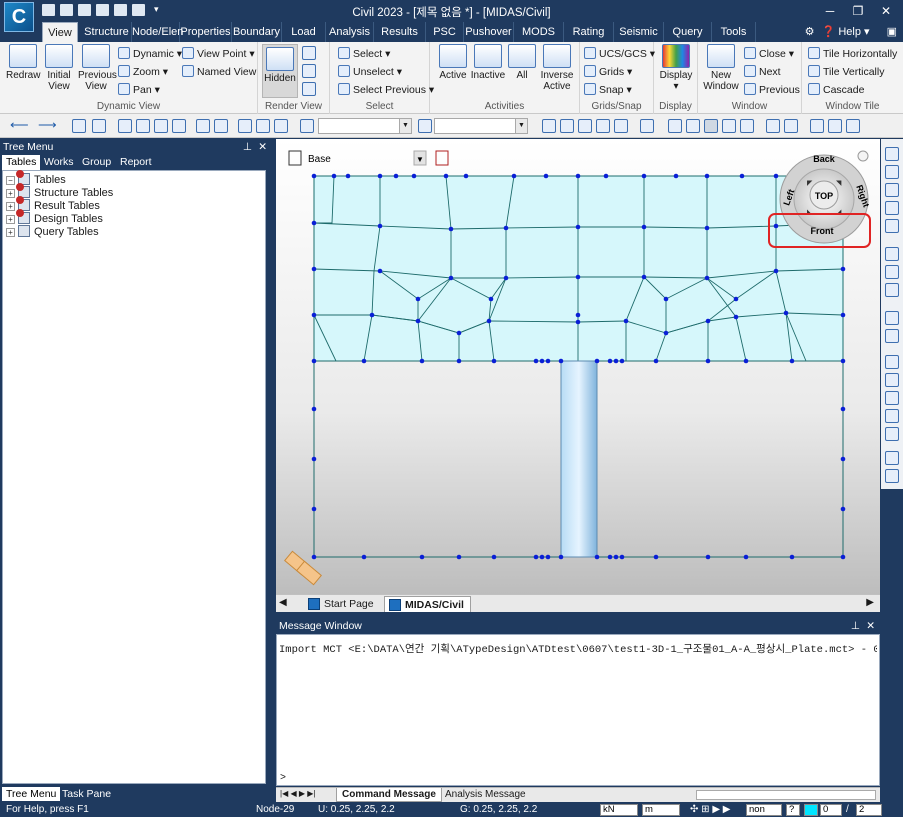 The width and height of the screenshot is (903, 817). Describe the element at coordinates (817, 126) in the screenshot. I see `toolbar-tool-25-icon` at that location.